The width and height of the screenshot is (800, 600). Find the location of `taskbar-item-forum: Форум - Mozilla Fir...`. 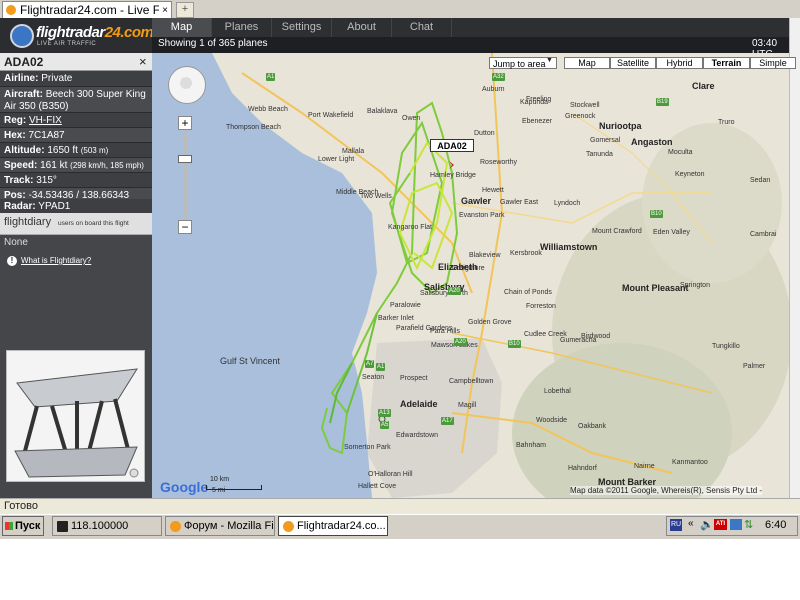

taskbar-item-forum: Форум - Mozilla Fir... is located at coordinates (220, 526).